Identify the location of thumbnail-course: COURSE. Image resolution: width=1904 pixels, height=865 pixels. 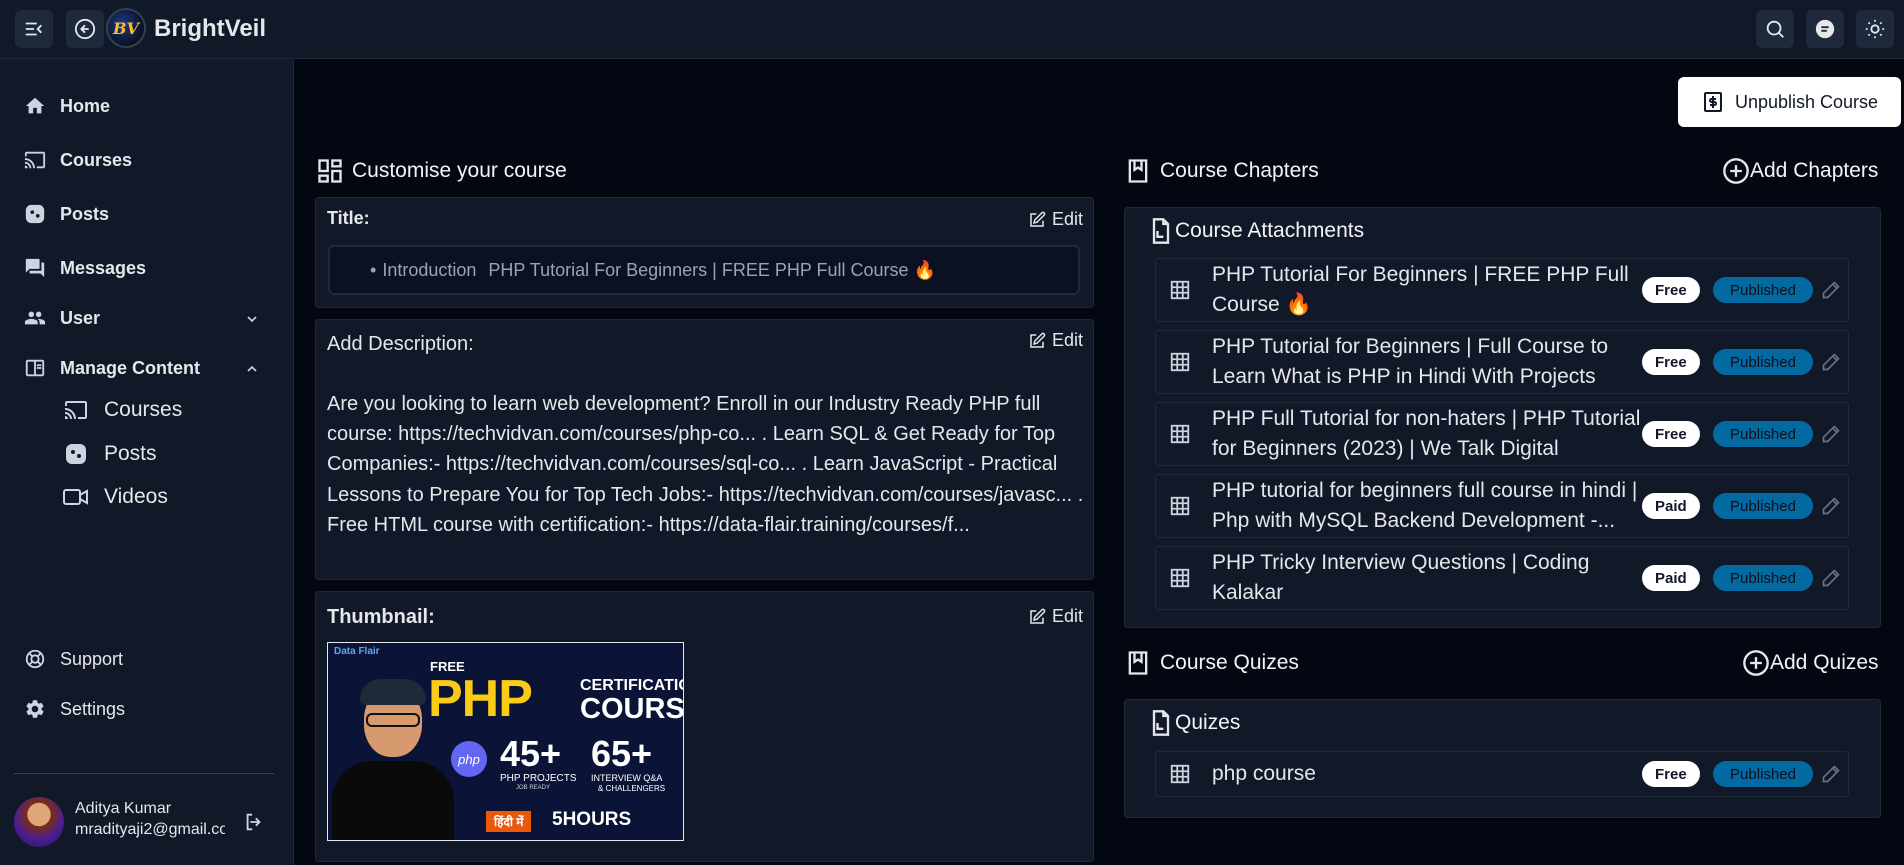
(632, 709).